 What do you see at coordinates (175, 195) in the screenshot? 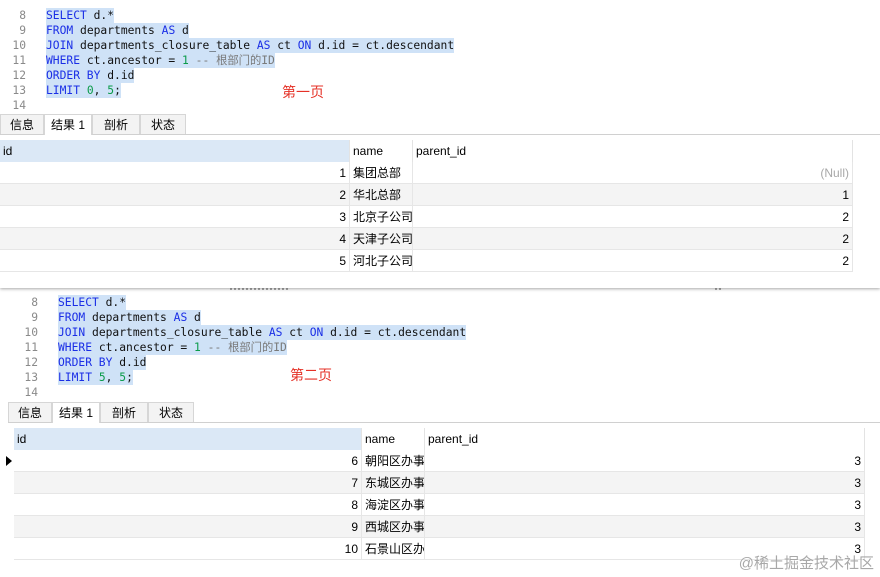
I see `cell-id: 2` at bounding box center [175, 195].